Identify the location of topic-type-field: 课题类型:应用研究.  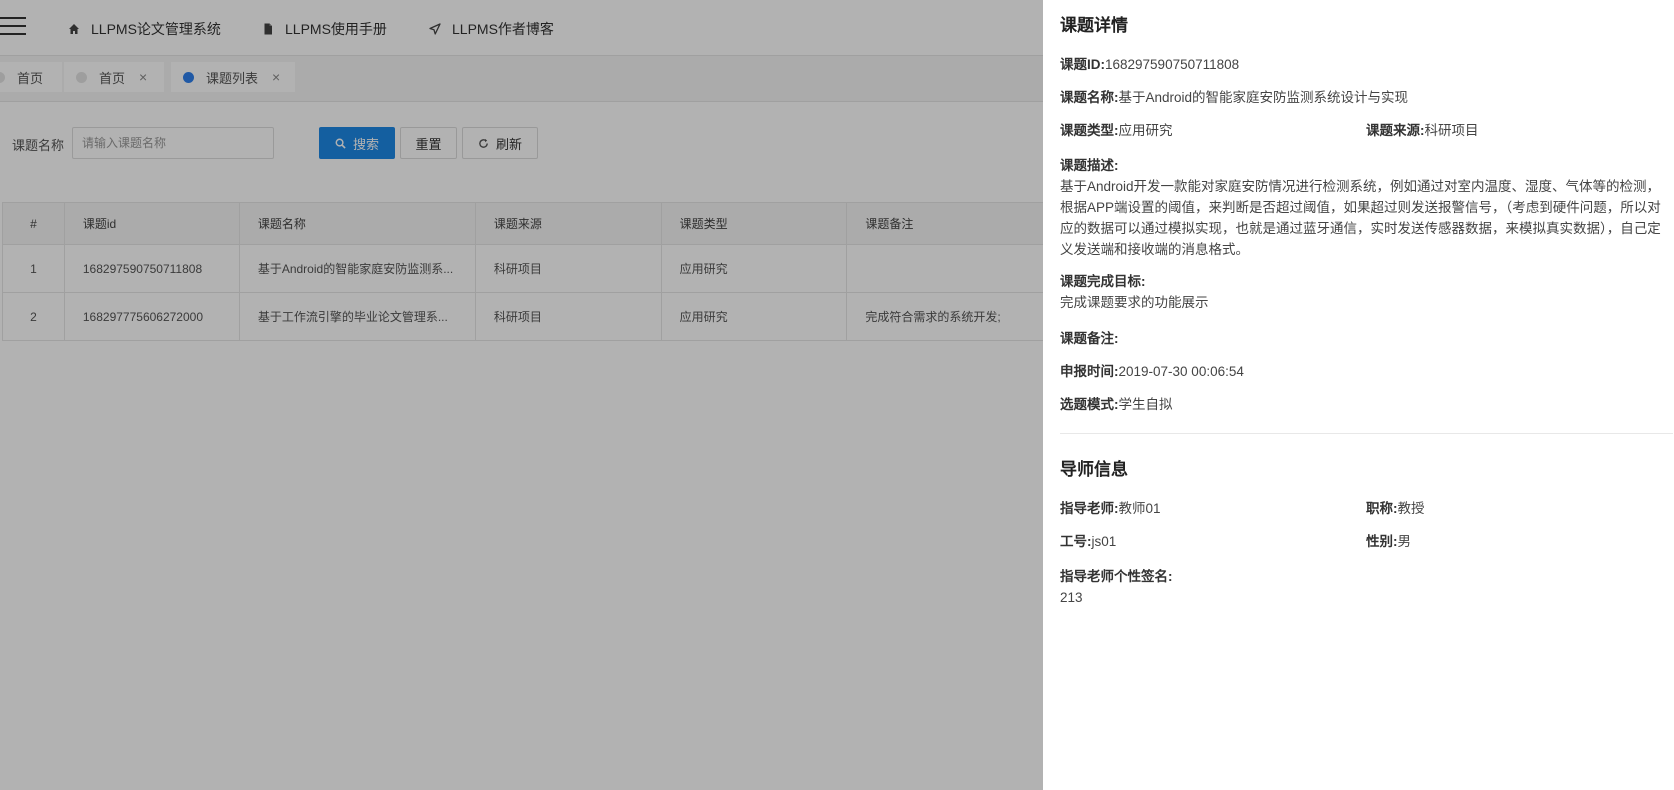
(1116, 130).